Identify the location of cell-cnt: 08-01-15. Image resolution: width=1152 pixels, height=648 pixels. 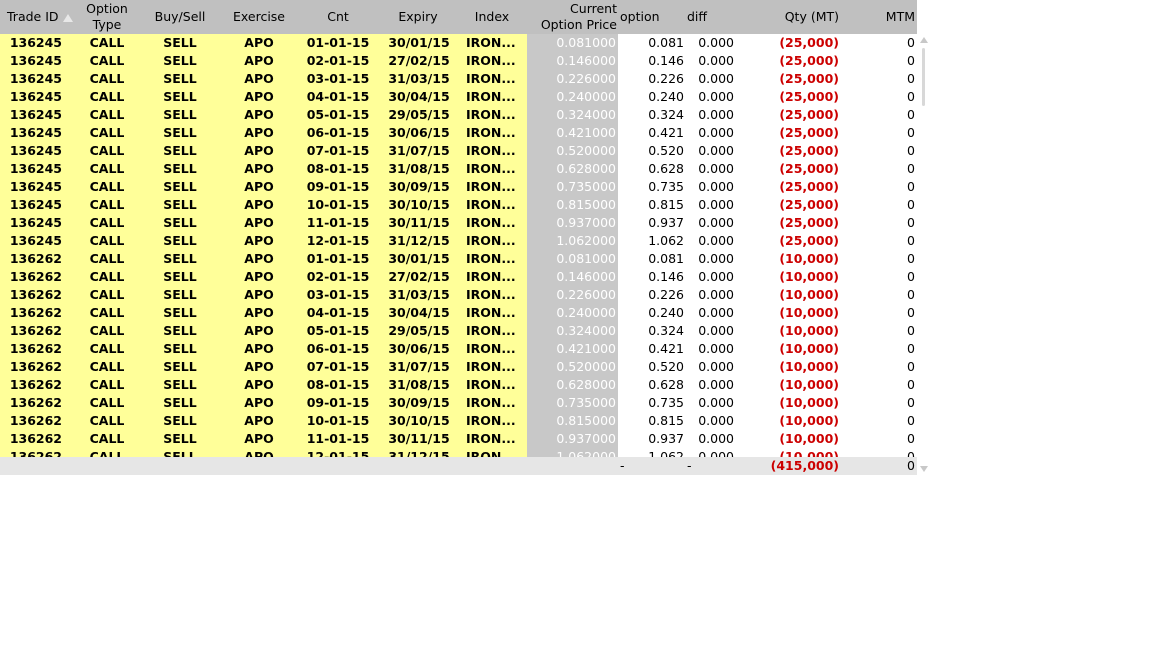
(338, 384).